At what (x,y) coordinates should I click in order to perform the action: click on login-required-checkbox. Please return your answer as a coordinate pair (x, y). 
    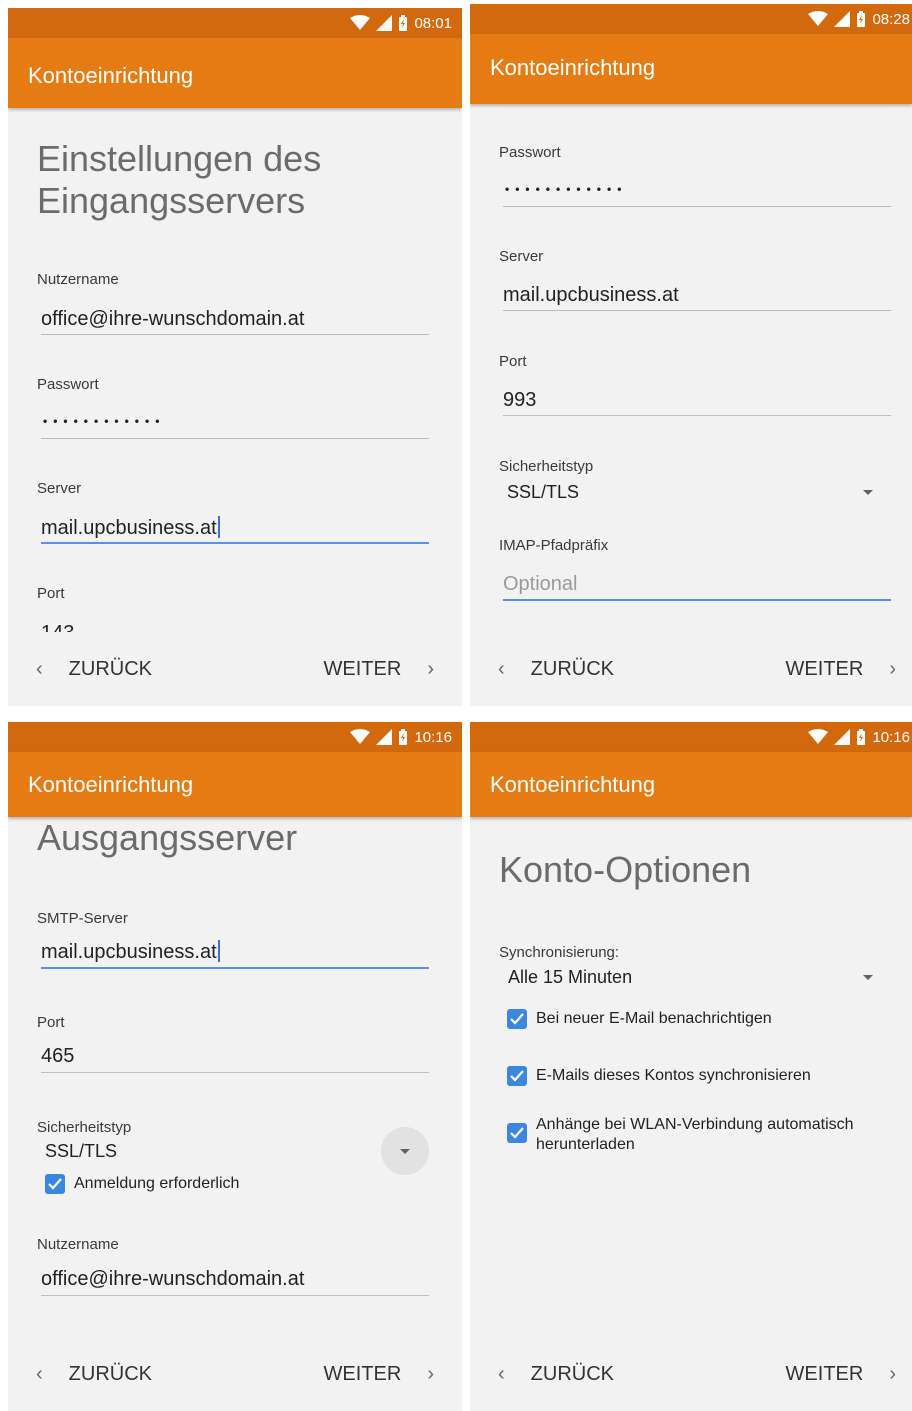
    Looking at the image, I should click on (55, 1184).